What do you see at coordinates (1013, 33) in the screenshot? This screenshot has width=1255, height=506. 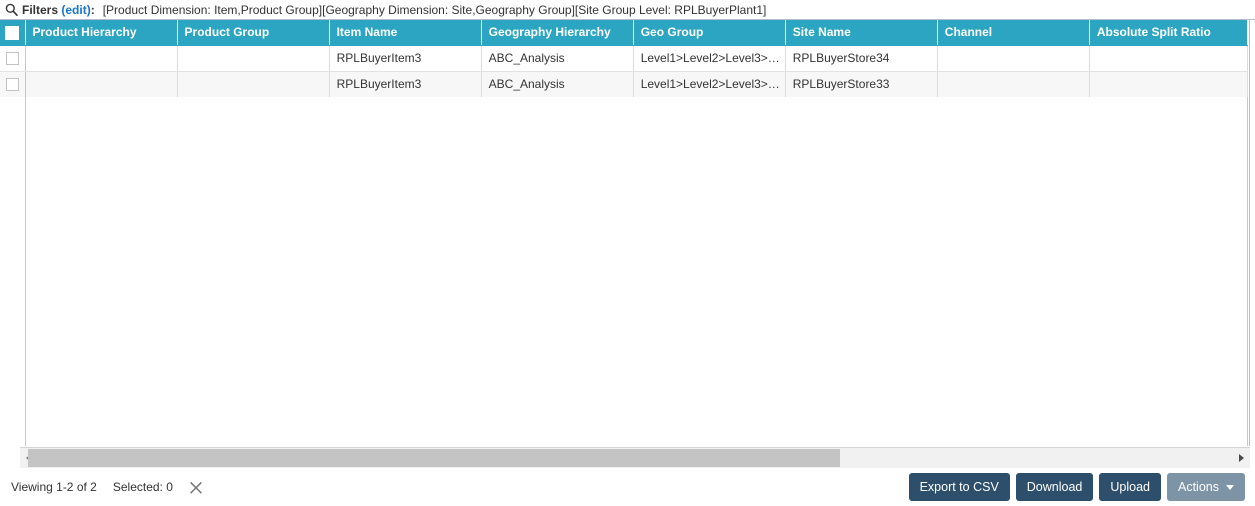 I see `column-header-channel: Channel` at bounding box center [1013, 33].